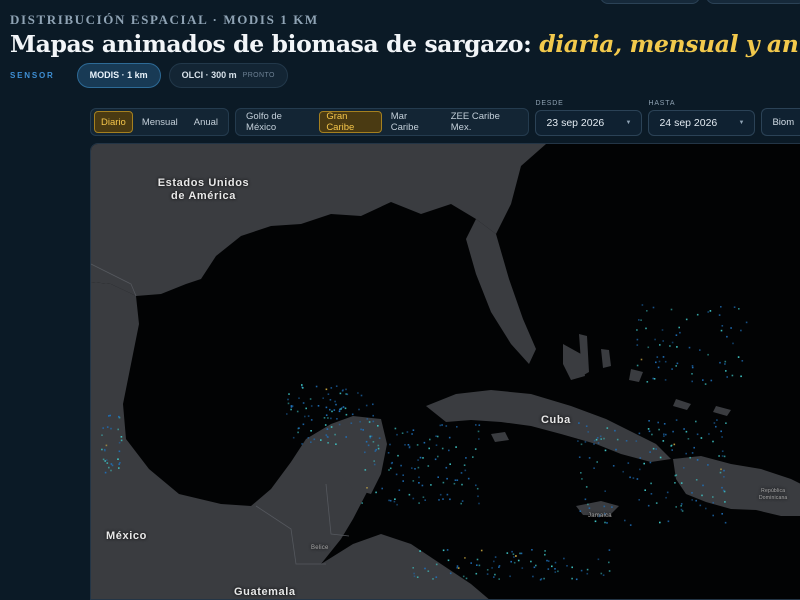  Describe the element at coordinates (278, 122) in the screenshot. I see `tab-golfo-de-mexico: Golfo de México` at that location.